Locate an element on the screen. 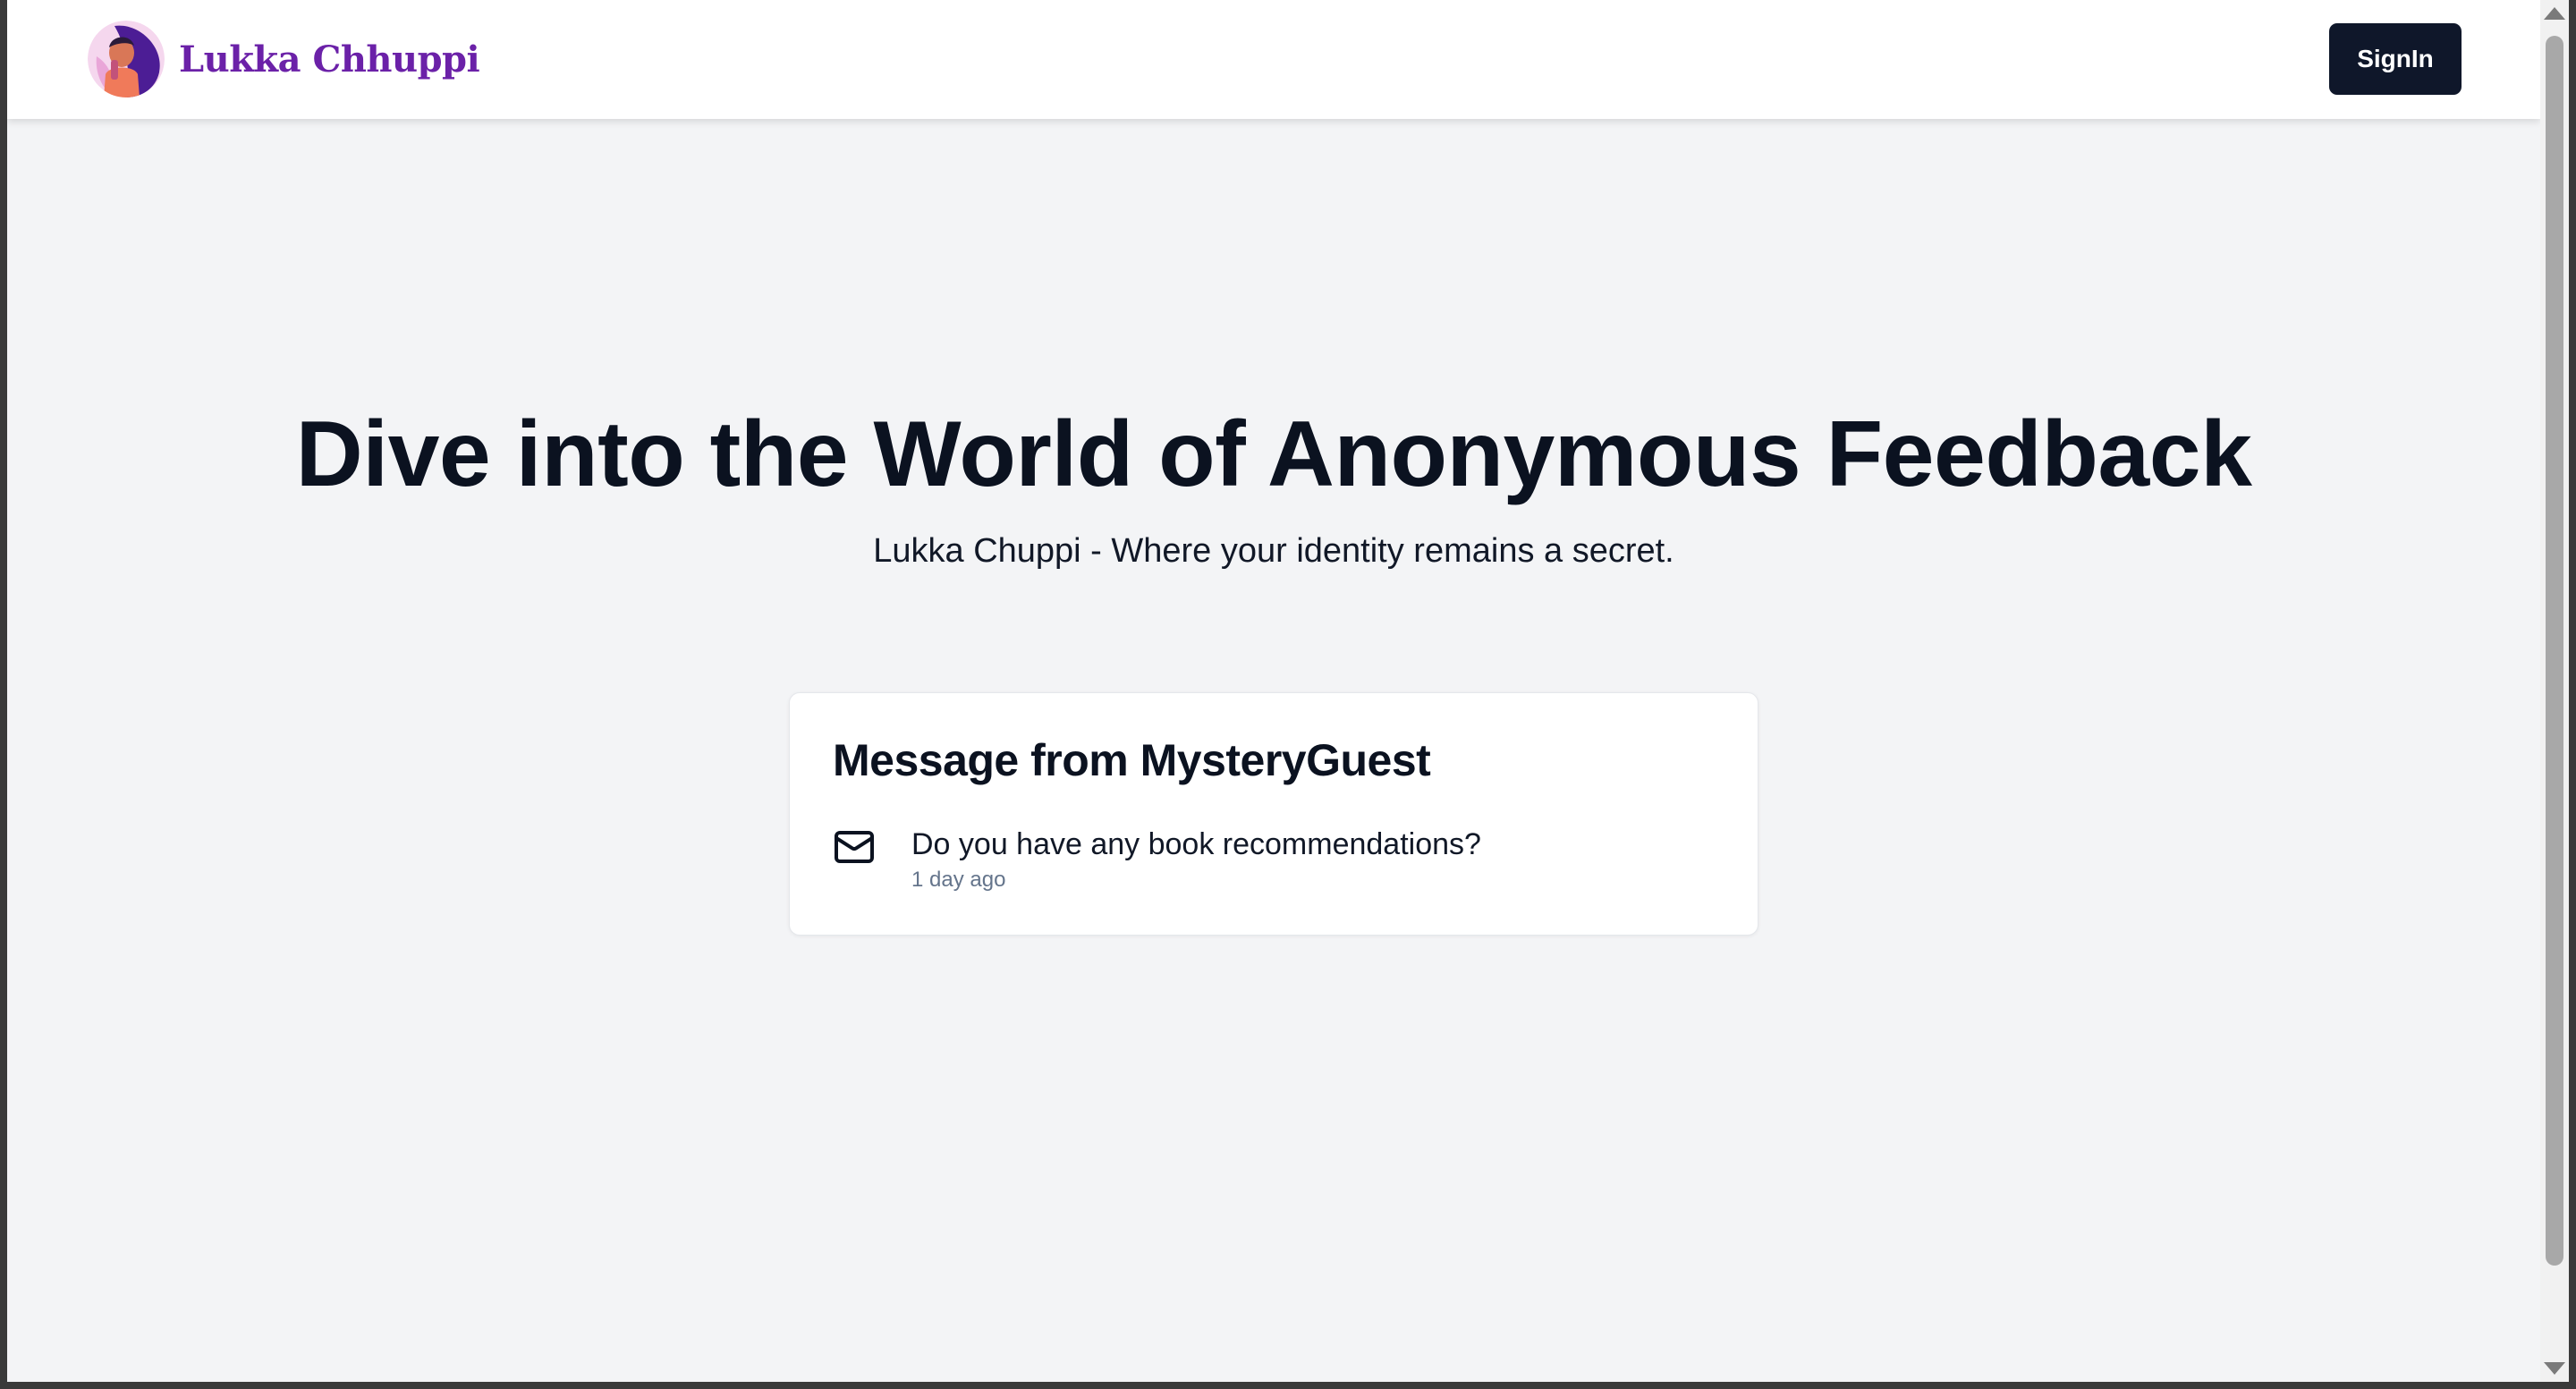 The width and height of the screenshot is (2576, 1389). message-timestamp: 1 day ago is located at coordinates (958, 880).